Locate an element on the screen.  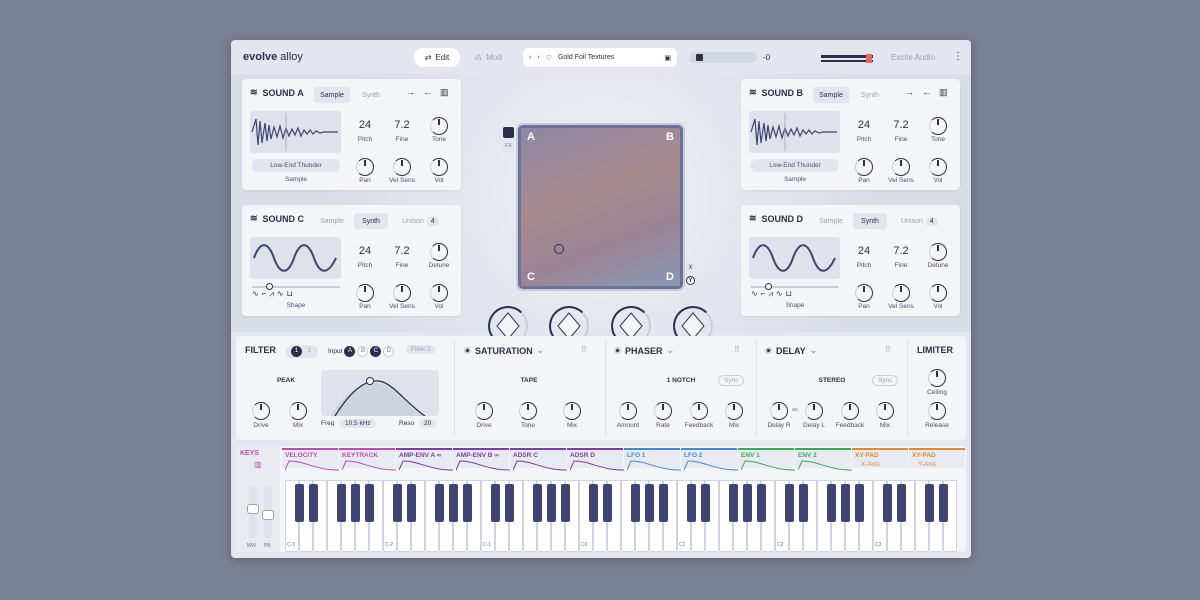
layers-view-button is located at coordinates (508, 132).